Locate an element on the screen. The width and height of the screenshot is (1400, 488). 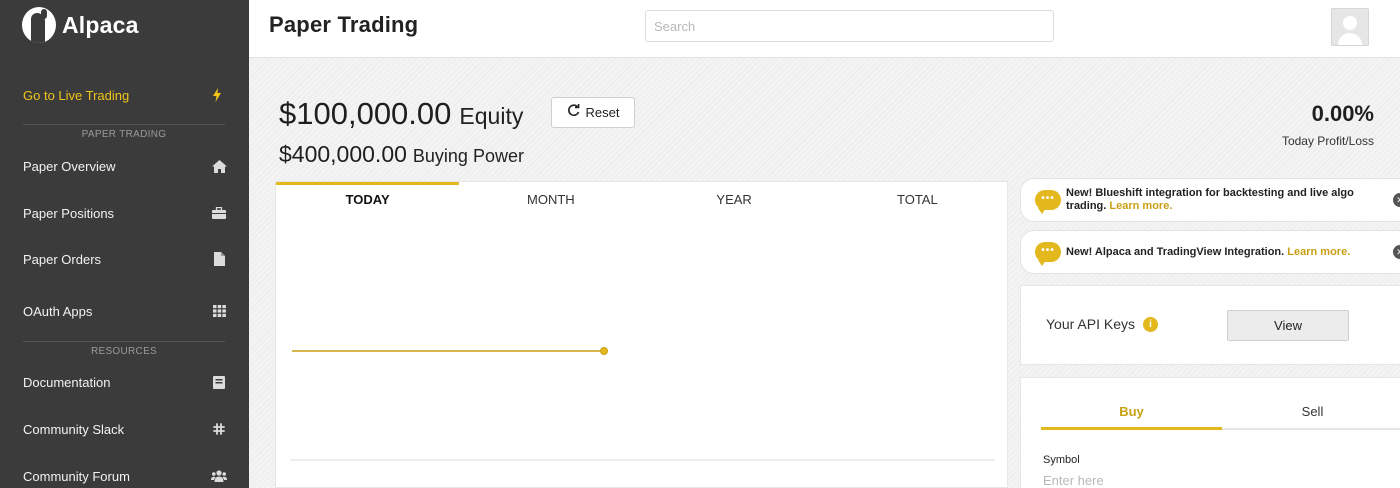
buying-power-value: $400,000.00 is located at coordinates (343, 154).